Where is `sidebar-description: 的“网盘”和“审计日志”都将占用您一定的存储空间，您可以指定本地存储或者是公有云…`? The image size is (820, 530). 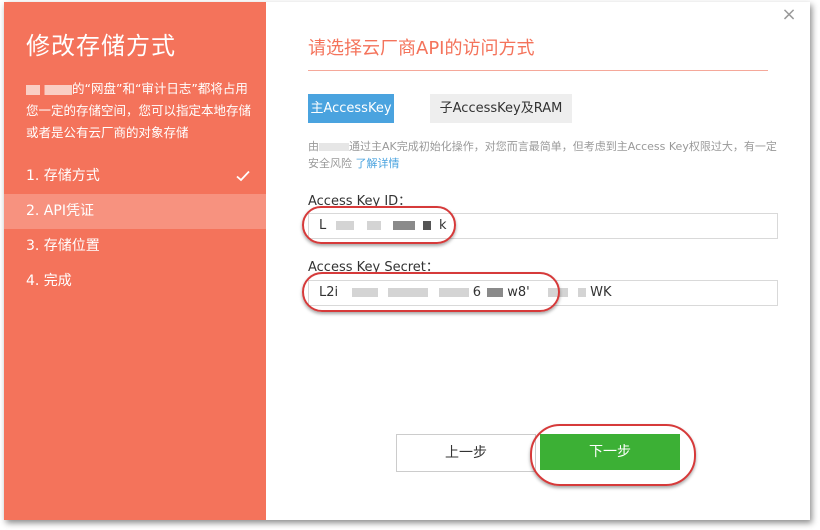 sidebar-description: 的“网盘”和“审计日志”都将占用您一定的存储空间，您可以指定本地存储或者是公有云… is located at coordinates (139, 111).